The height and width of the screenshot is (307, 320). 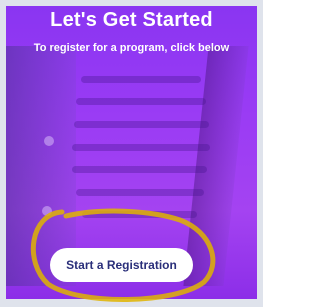 I want to click on page-subtitle: To register for a program, click below, so click(x=131, y=48).